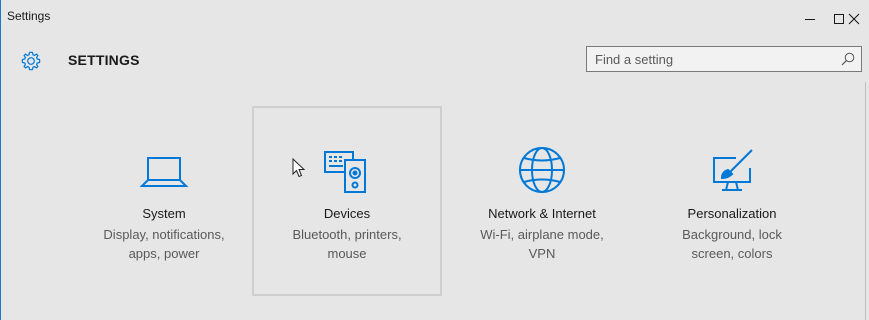  I want to click on search-box, so click(724, 59).